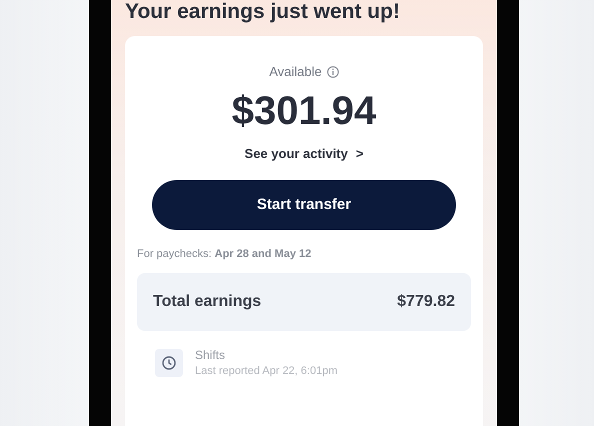 The height and width of the screenshot is (426, 594). Describe the element at coordinates (295, 72) in the screenshot. I see `available-label: Available` at that location.